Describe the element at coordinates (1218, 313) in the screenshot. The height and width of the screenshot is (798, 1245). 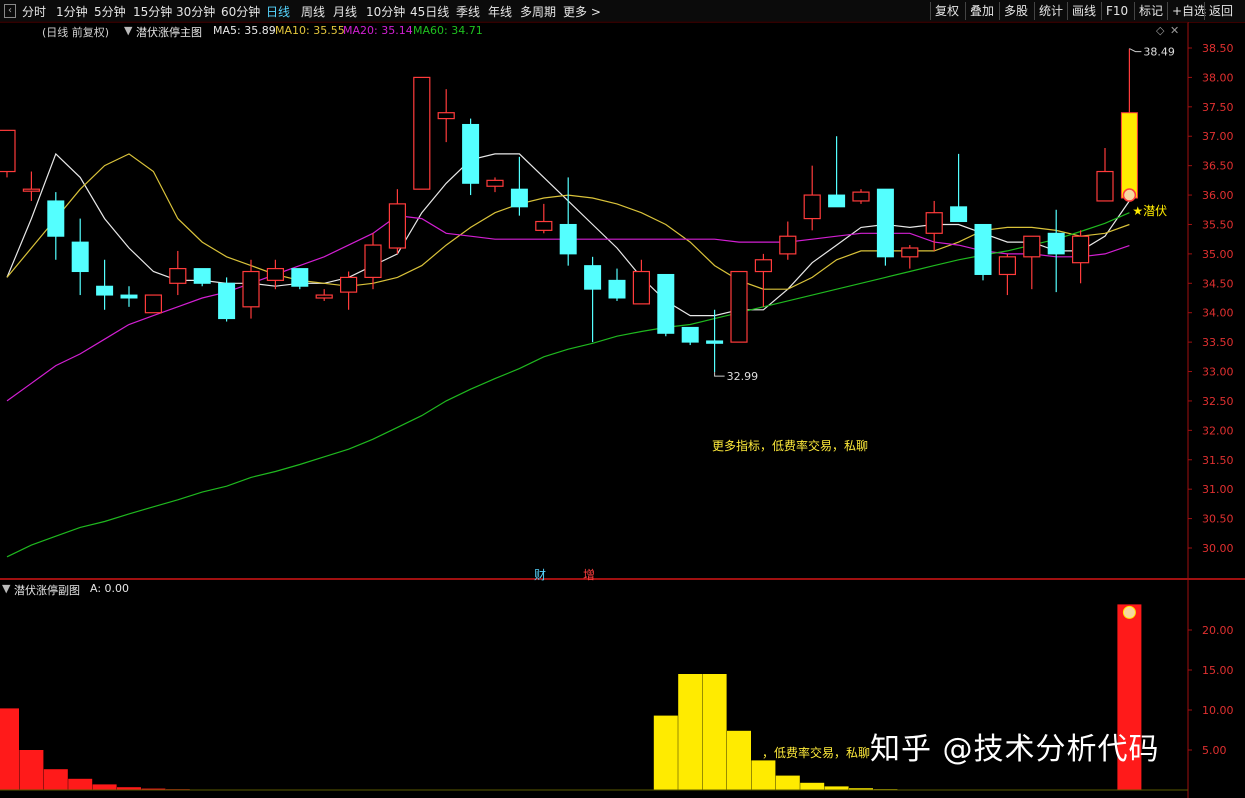
I see `y-tick-label: 34.00` at that location.